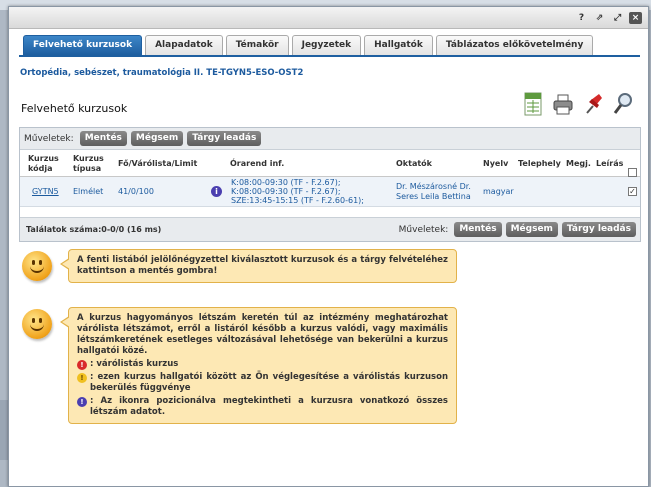 The width and height of the screenshot is (651, 487). I want to click on column-header-type: Kurzus típusa, so click(91, 164).